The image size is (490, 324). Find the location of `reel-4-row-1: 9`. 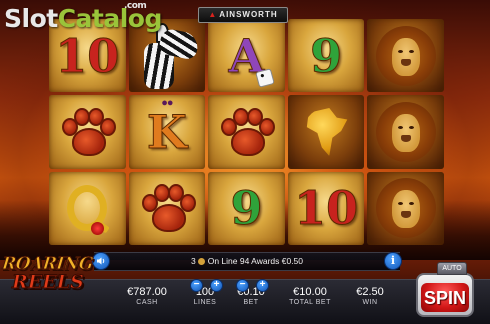

reel-4-row-1: 9 is located at coordinates (326, 56).